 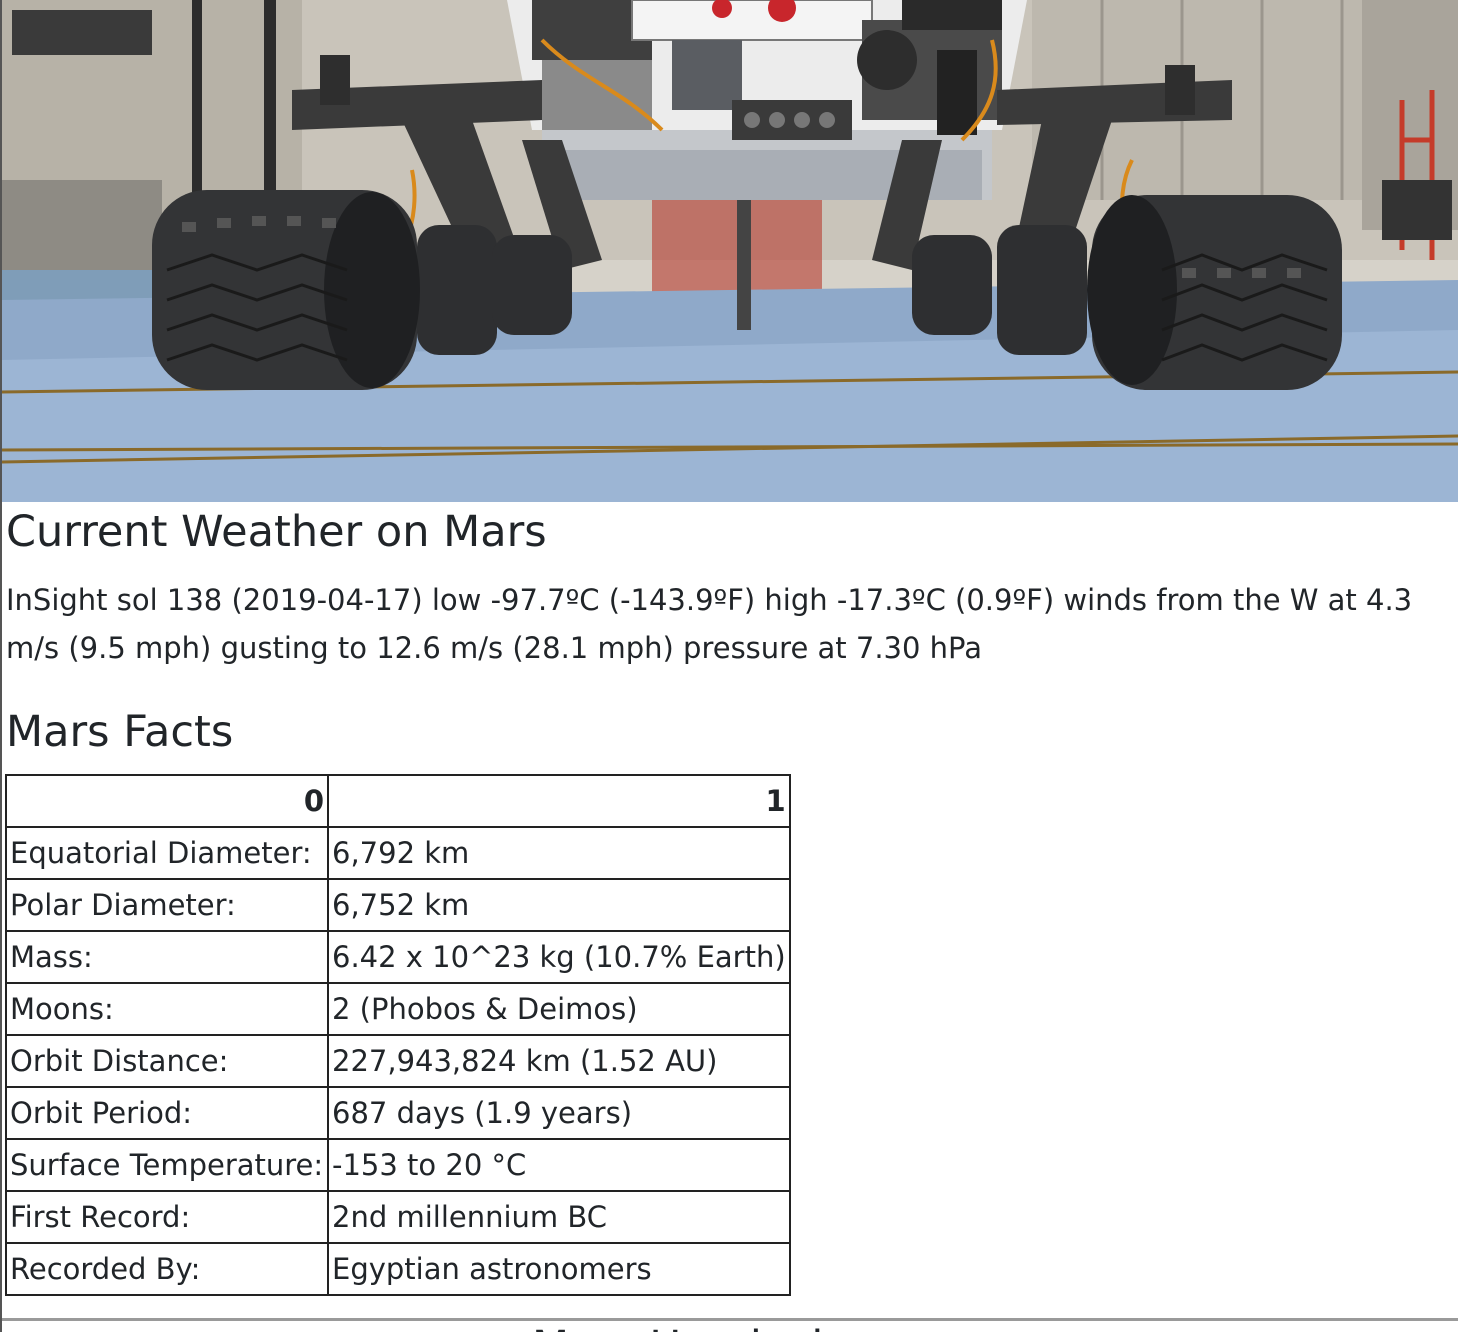 I want to click on fact-value: -153 to 20 °C, so click(x=559, y=1165).